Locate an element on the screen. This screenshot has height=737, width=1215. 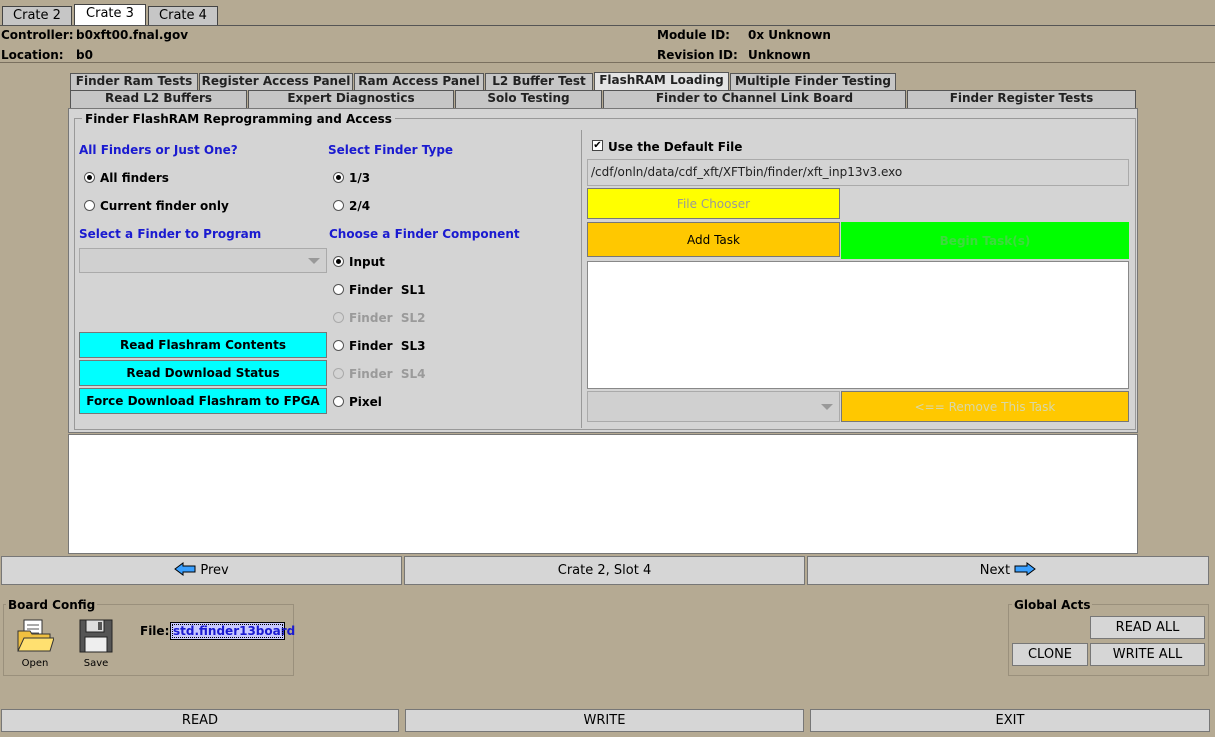
component-heading: Choose a Finder Component is located at coordinates (424, 234).